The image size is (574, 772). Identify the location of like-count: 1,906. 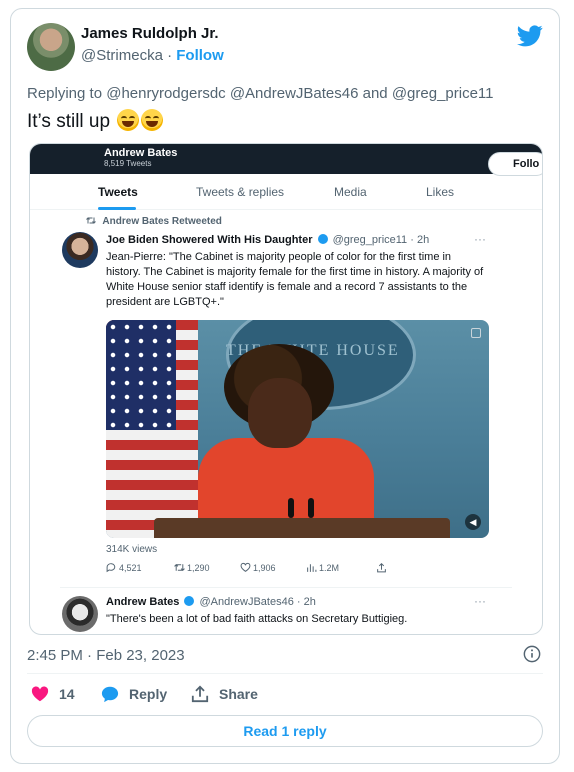
(264, 568).